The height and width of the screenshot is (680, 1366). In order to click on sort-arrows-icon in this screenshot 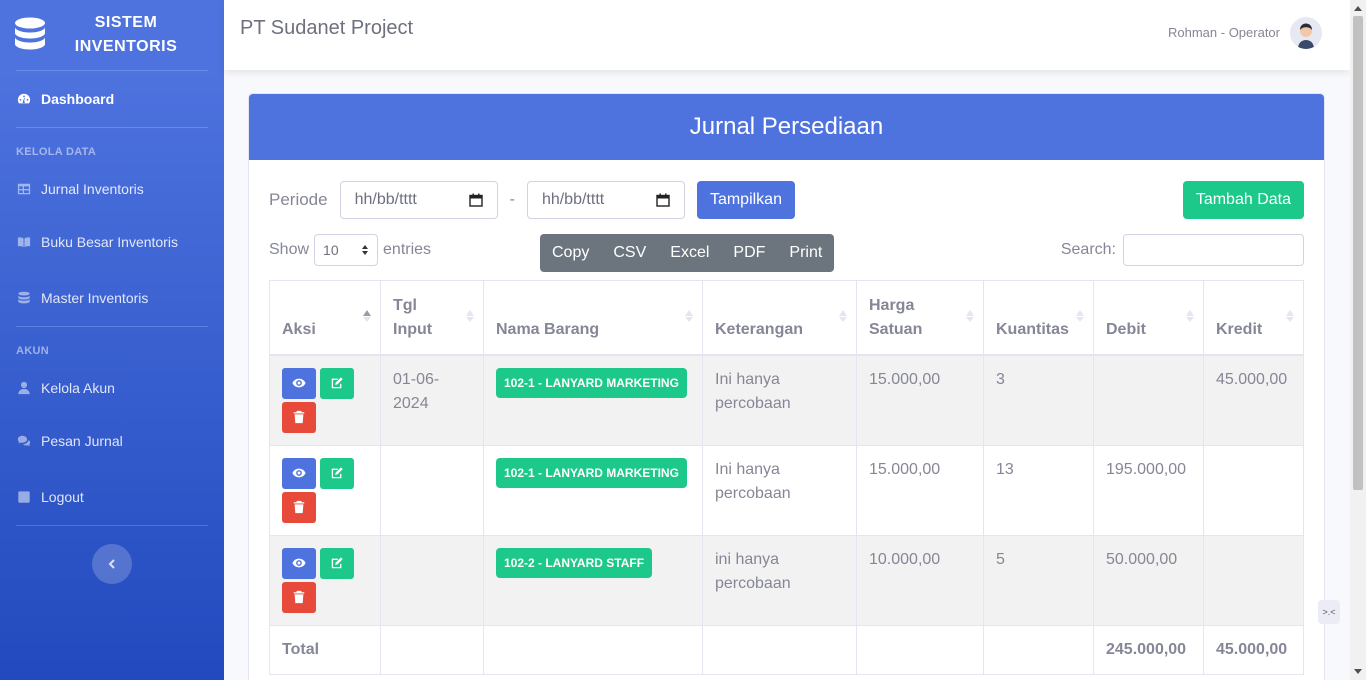, I will do `click(365, 250)`.